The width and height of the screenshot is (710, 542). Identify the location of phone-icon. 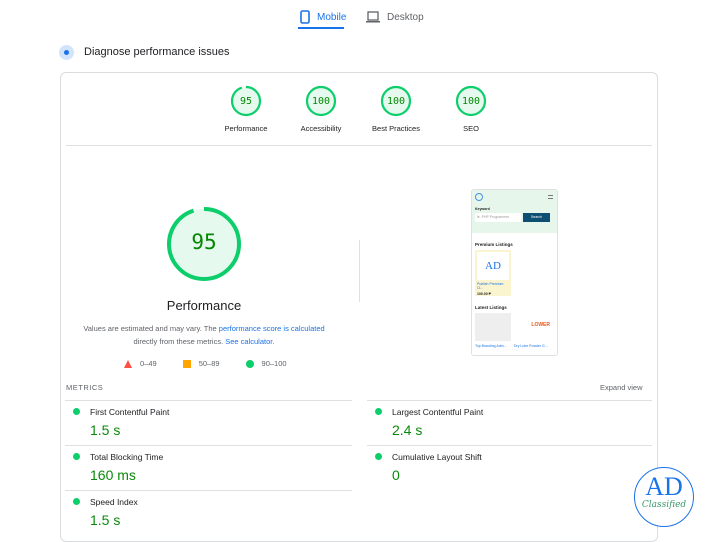
(305, 17).